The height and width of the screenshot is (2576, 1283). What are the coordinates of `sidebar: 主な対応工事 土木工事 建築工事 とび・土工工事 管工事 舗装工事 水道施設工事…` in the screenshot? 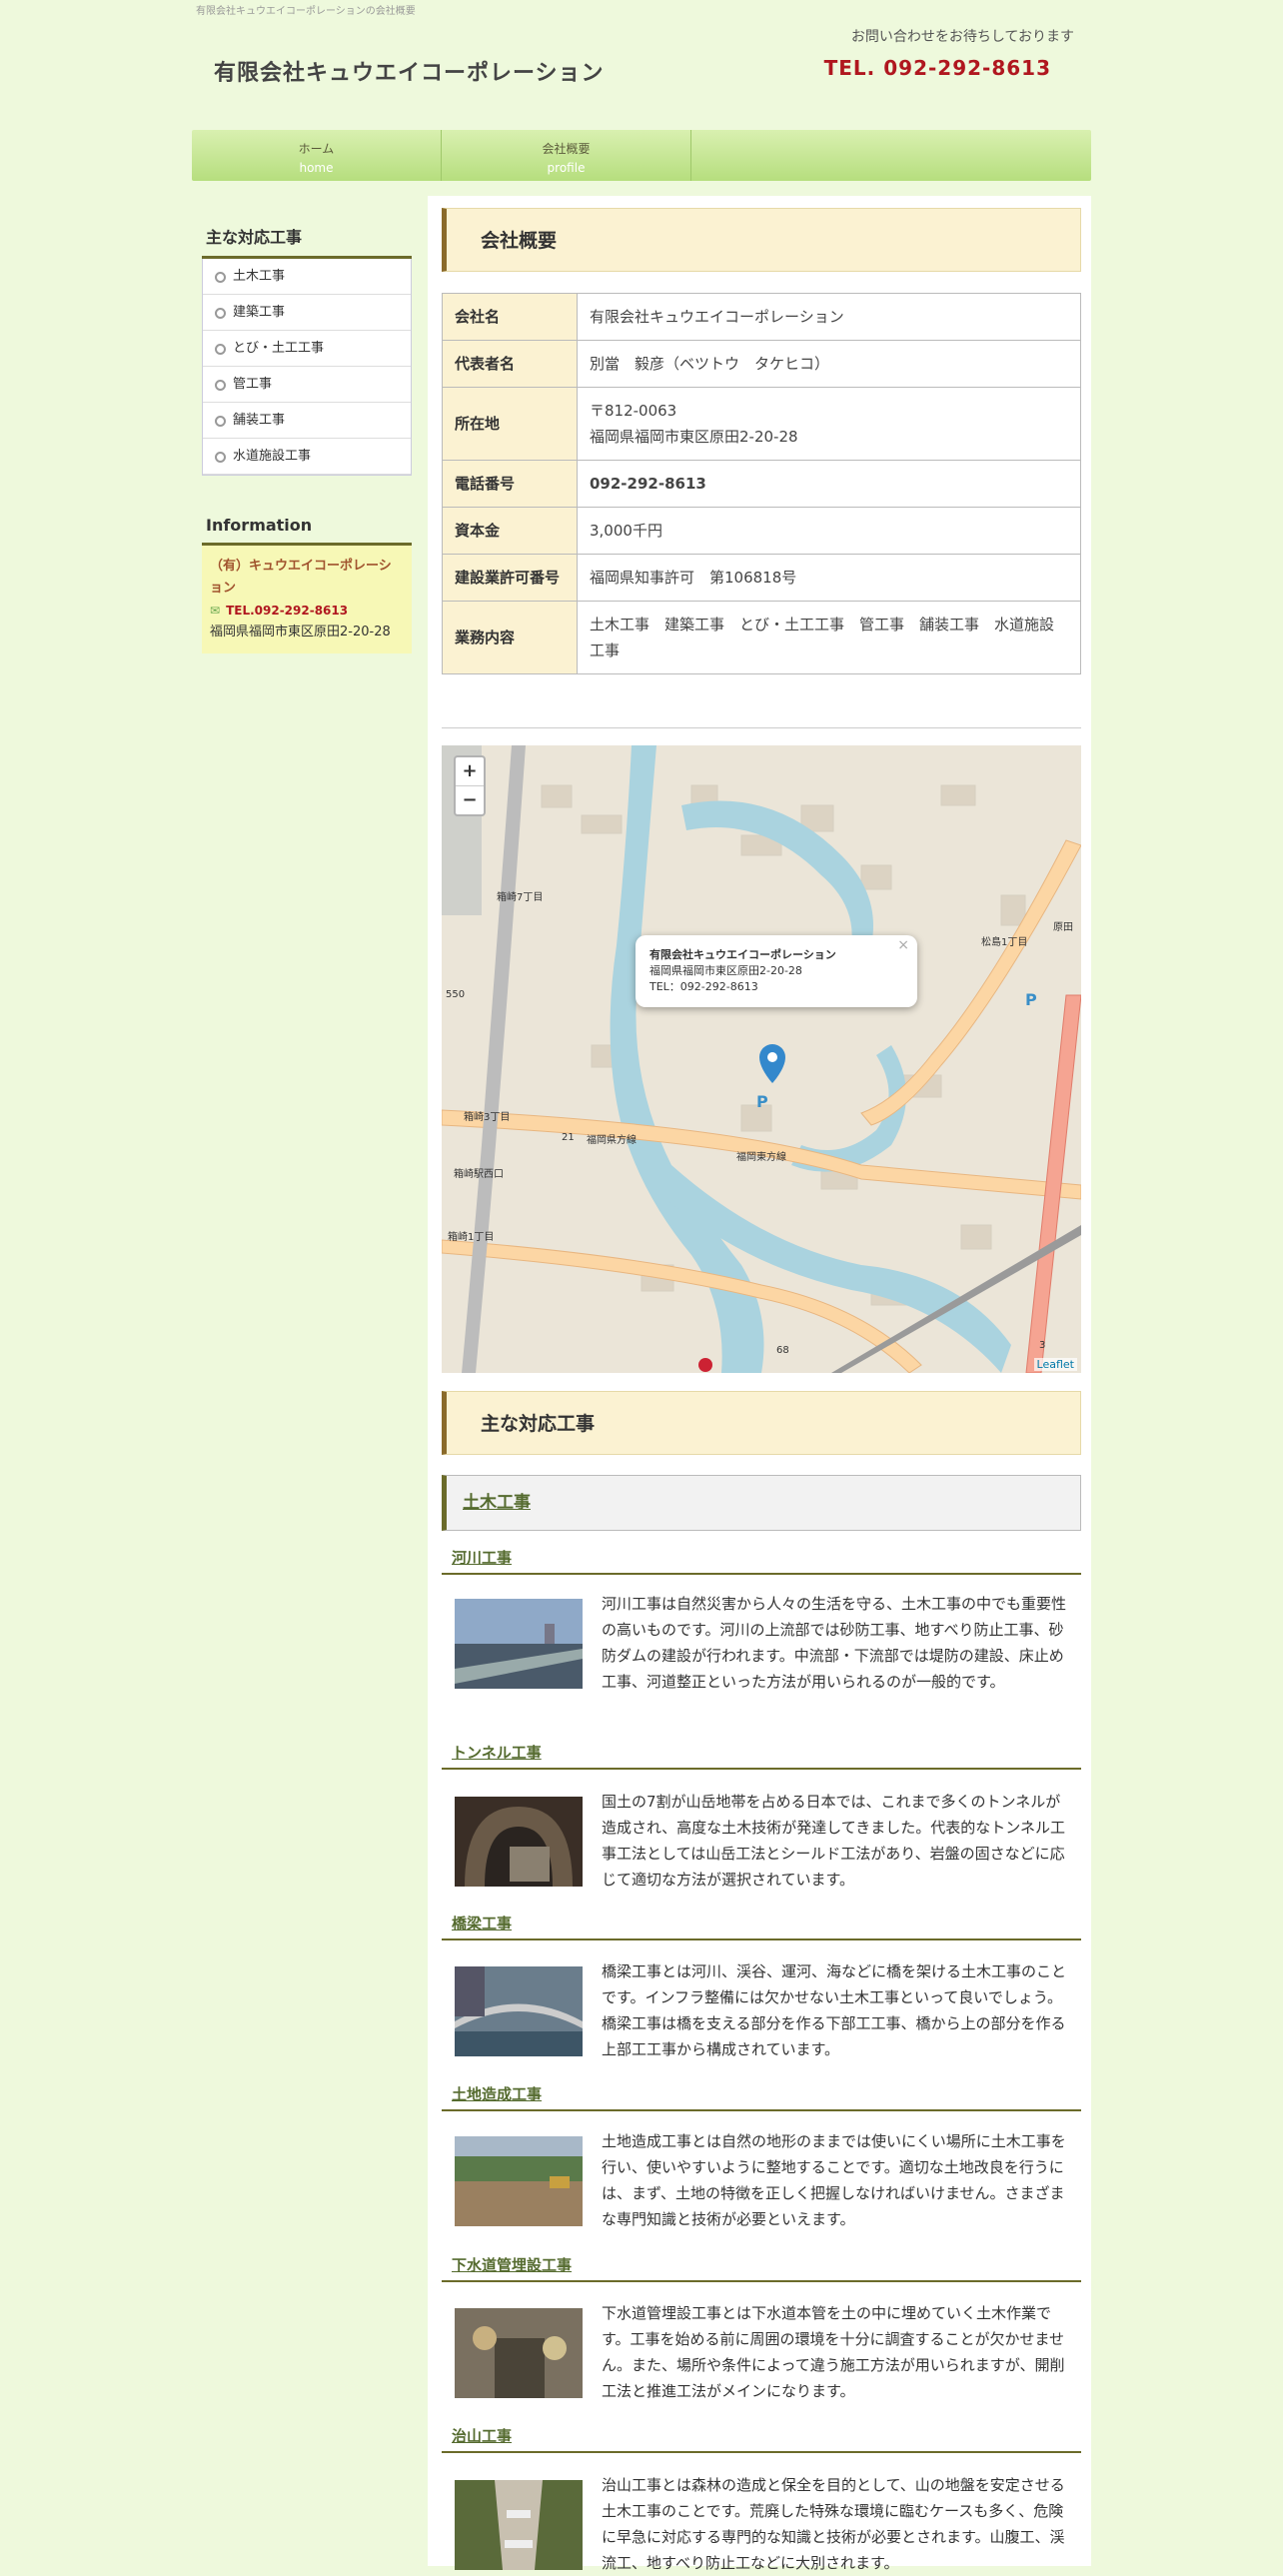 It's located at (307, 436).